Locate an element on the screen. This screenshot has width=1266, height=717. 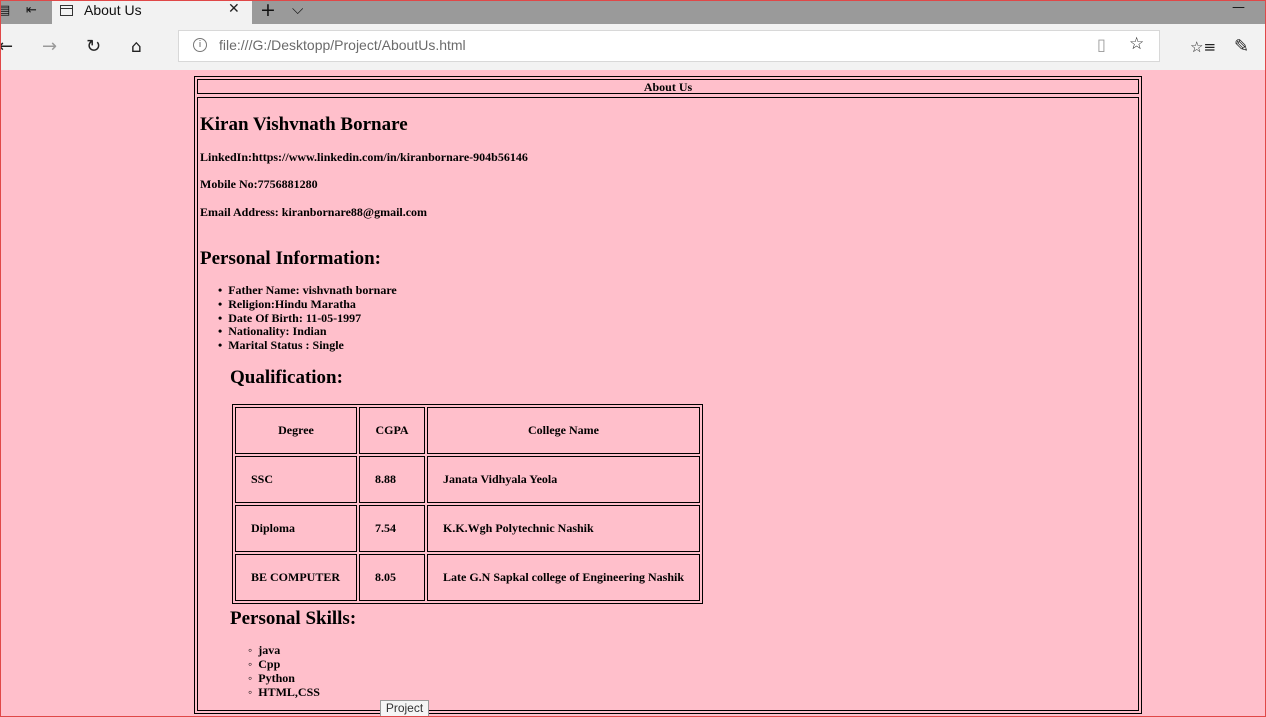
table-cell: 8.05 is located at coordinates (392, 577).